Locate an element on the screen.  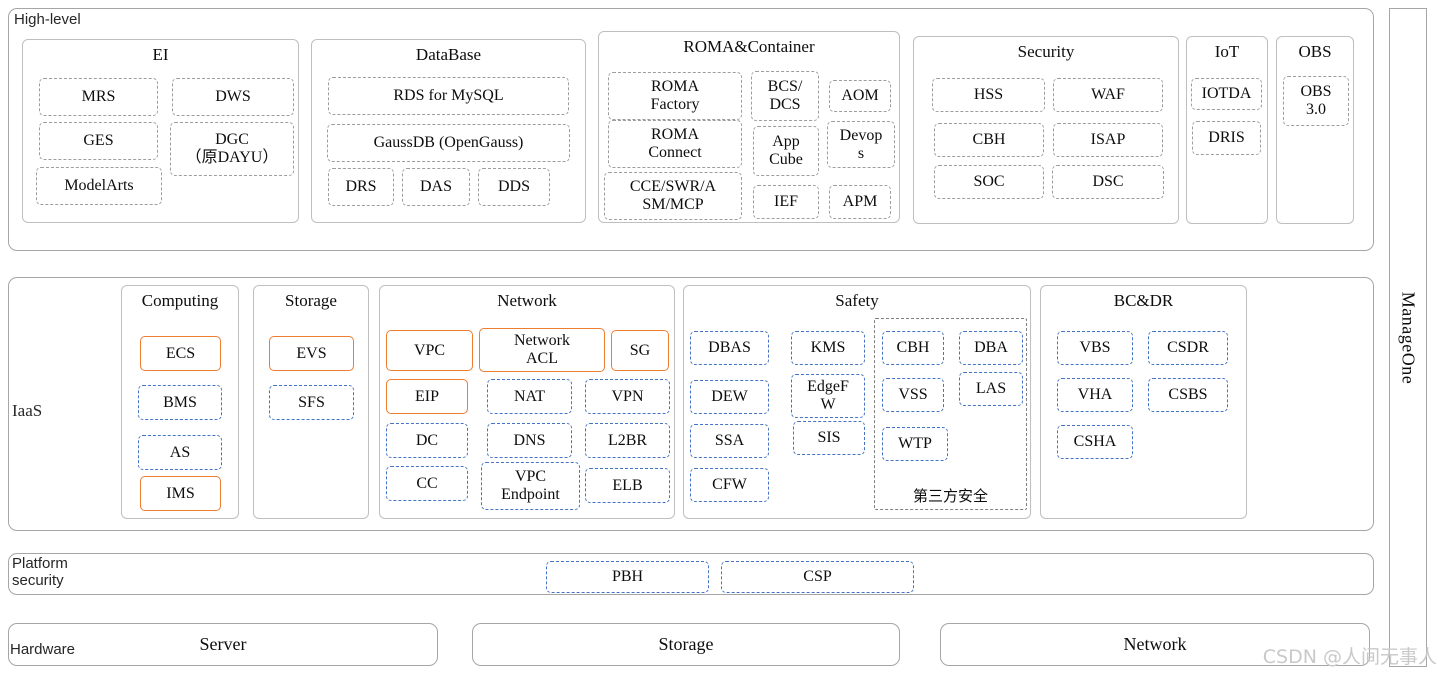
service-chip-devops: Devop s is located at coordinates (861, 144).